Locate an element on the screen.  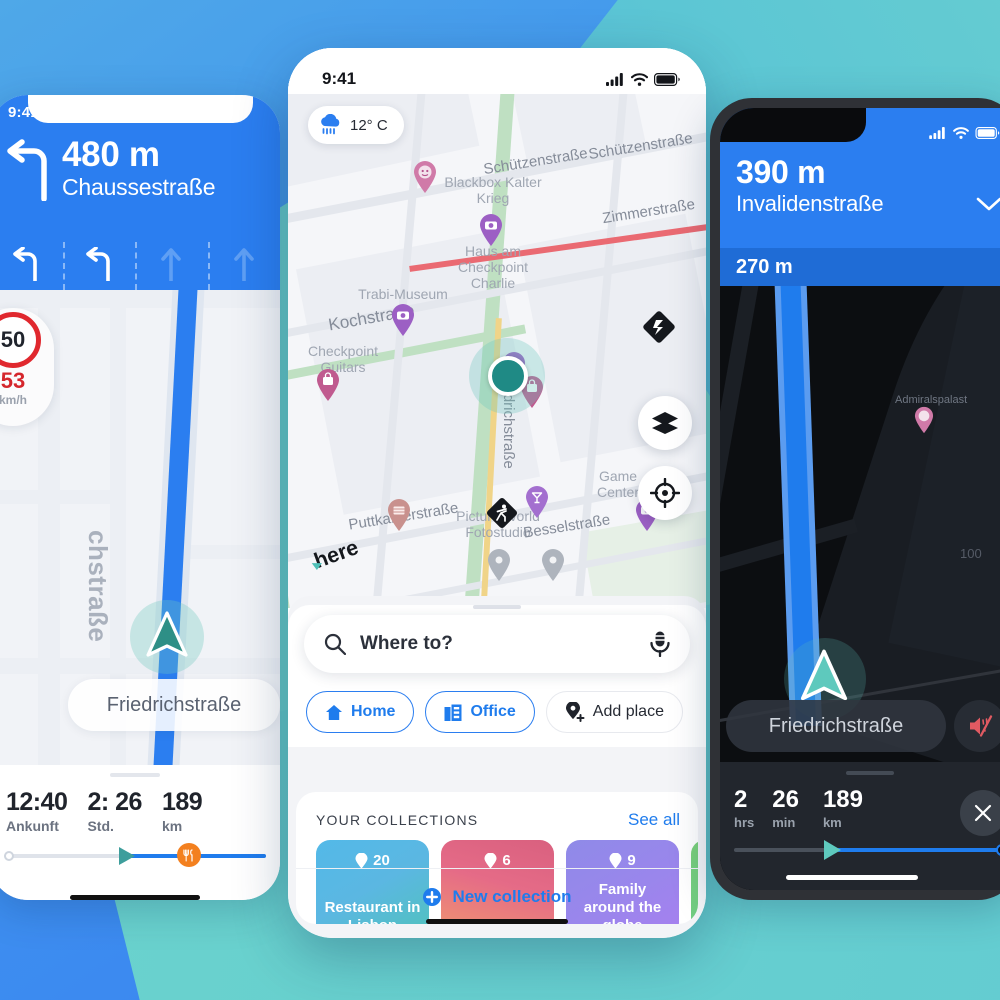
location-puck is located at coordinates (508, 376).